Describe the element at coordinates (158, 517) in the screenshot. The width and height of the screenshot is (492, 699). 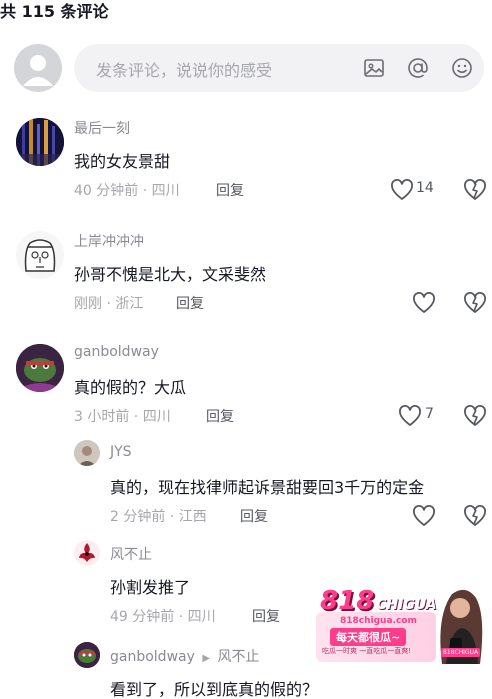
I see `comment-meta: 2 分钟前 · 江西` at that location.